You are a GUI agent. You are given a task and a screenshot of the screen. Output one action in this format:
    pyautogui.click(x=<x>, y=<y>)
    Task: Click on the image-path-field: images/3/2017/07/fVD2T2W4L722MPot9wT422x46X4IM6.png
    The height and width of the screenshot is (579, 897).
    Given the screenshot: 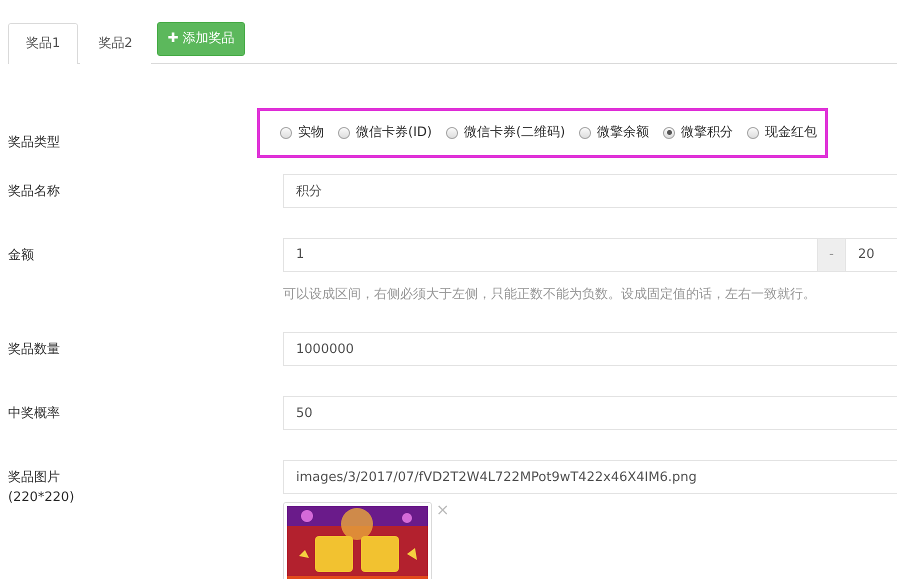 What is the action you would take?
    pyautogui.click(x=590, y=477)
    